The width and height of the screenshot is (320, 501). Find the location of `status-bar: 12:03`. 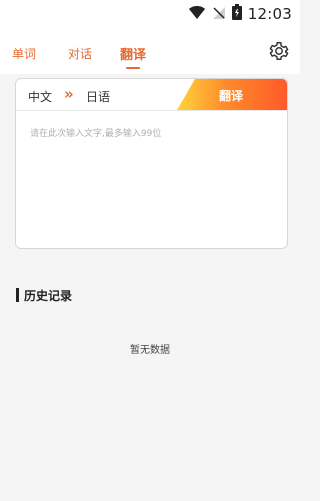

status-bar: 12:03 is located at coordinates (150, 14).